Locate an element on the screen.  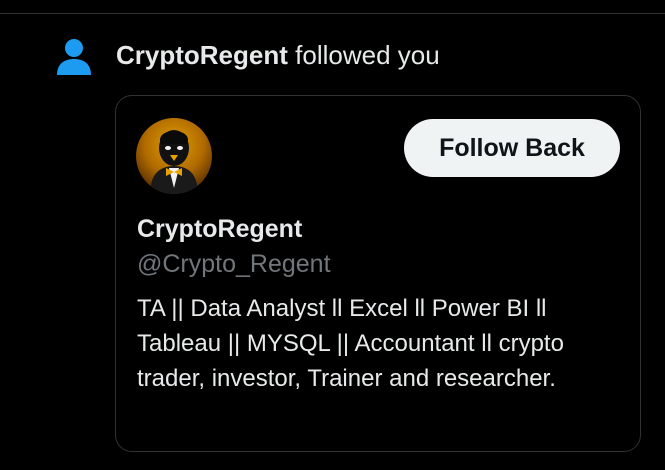
top-divider is located at coordinates (332, 13).